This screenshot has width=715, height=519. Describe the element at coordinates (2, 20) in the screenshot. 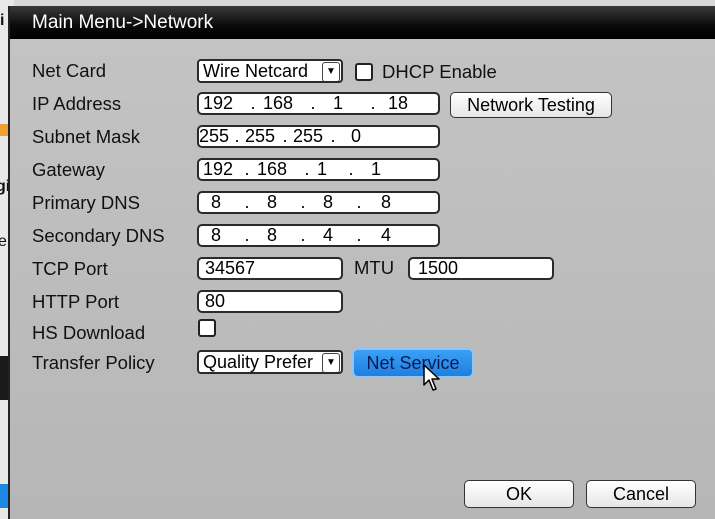

I see `background-text-1: i` at that location.